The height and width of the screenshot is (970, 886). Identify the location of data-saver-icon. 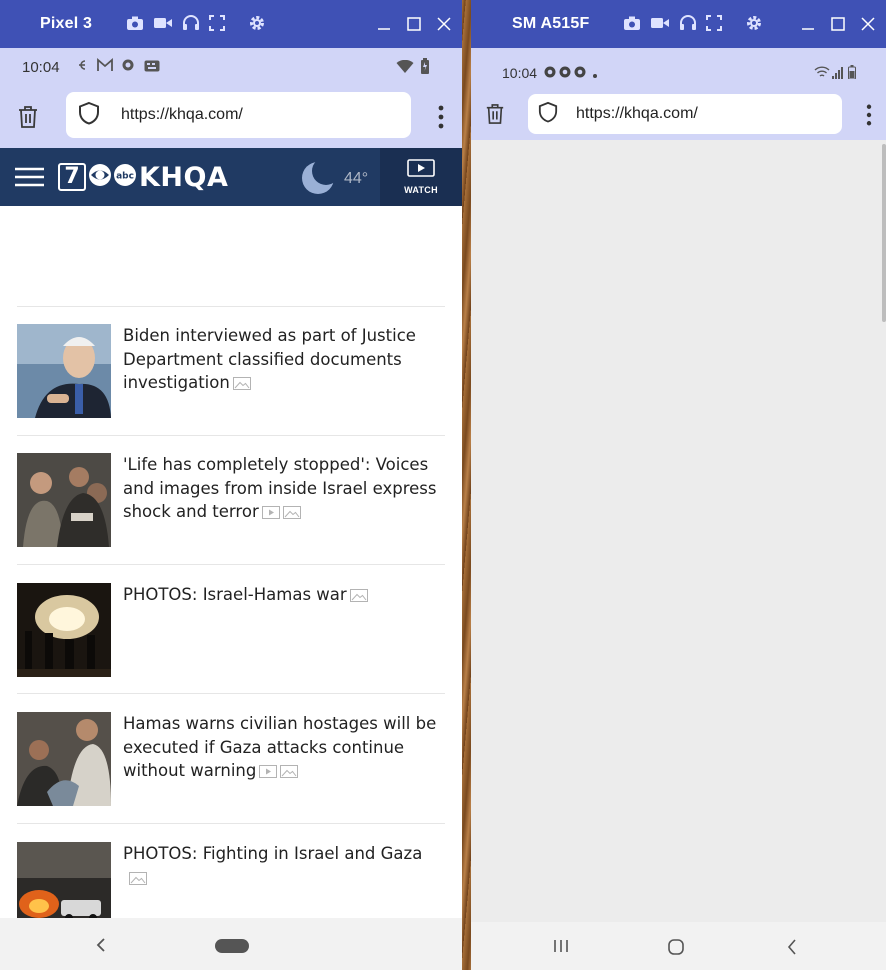
(82, 67).